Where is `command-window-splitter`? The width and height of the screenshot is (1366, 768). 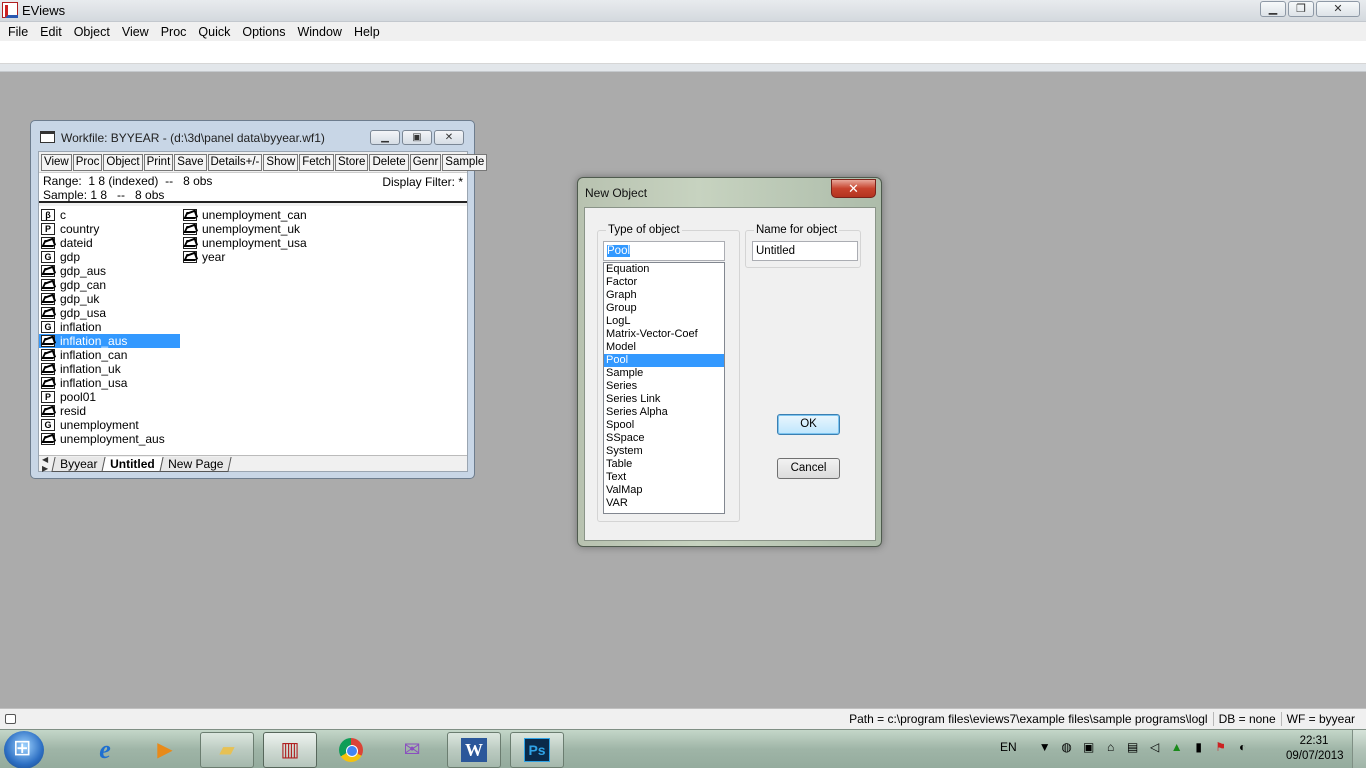 command-window-splitter is located at coordinates (683, 68).